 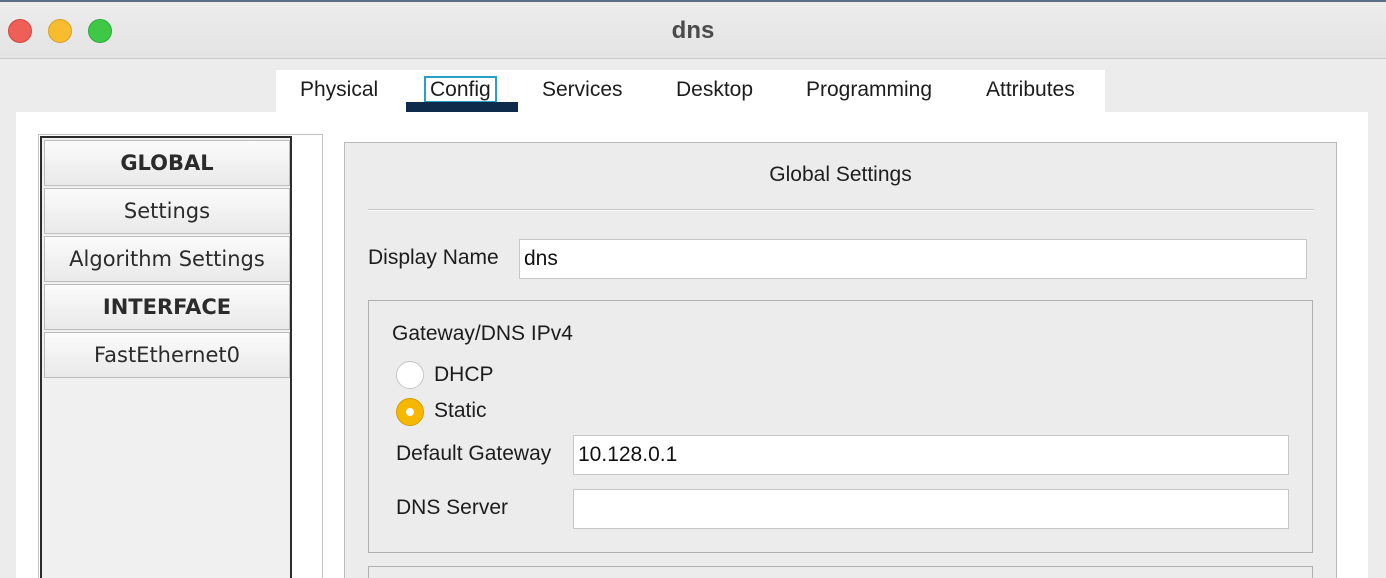 What do you see at coordinates (433, 257) in the screenshot?
I see `display-name-label: Display Name` at bounding box center [433, 257].